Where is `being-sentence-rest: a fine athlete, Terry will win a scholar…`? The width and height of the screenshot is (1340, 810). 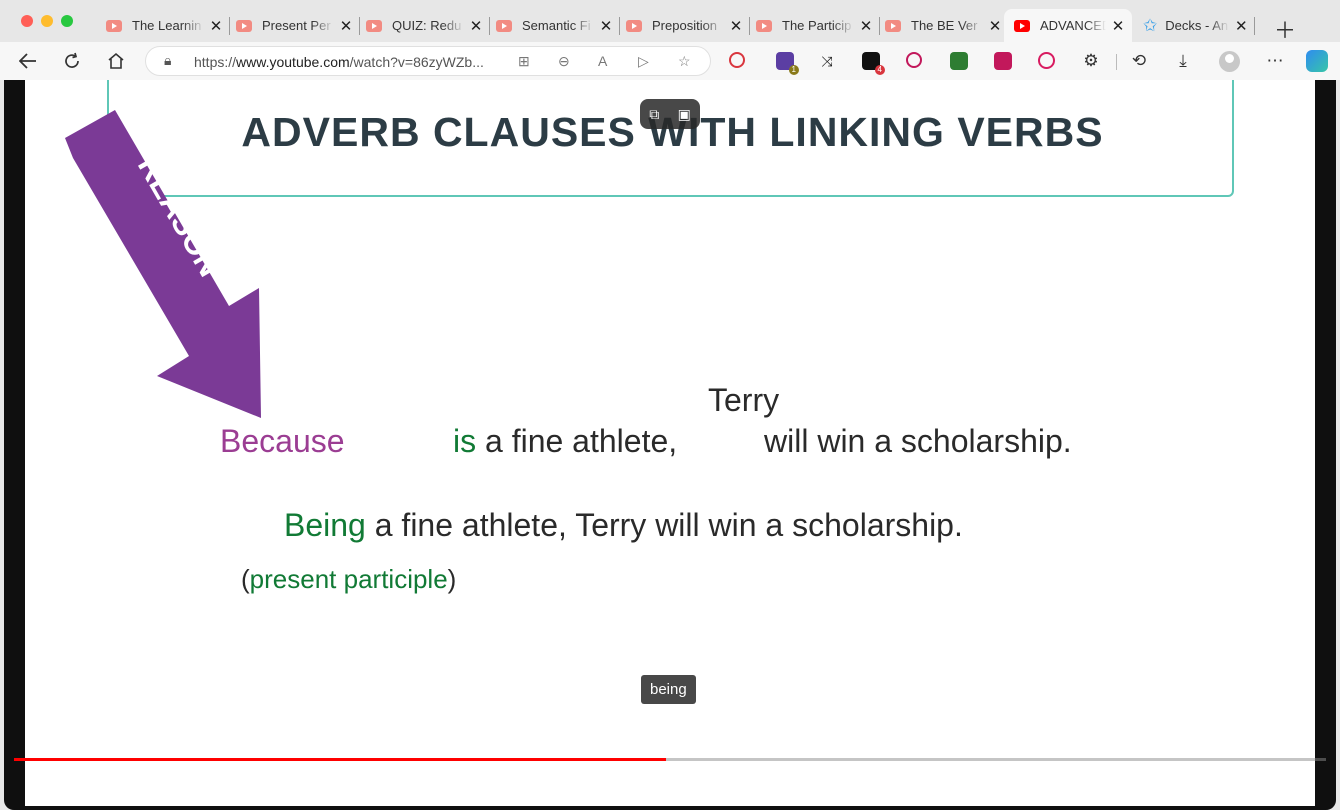 being-sentence-rest: a fine athlete, Terry will win a scholar… is located at coordinates (664, 525).